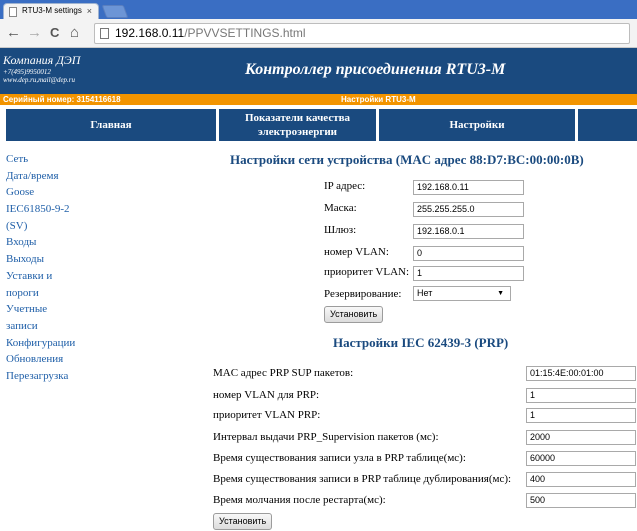 The height and width of the screenshot is (531, 637). I want to click on sidebar-item-updates: Обновления, so click(56, 359).